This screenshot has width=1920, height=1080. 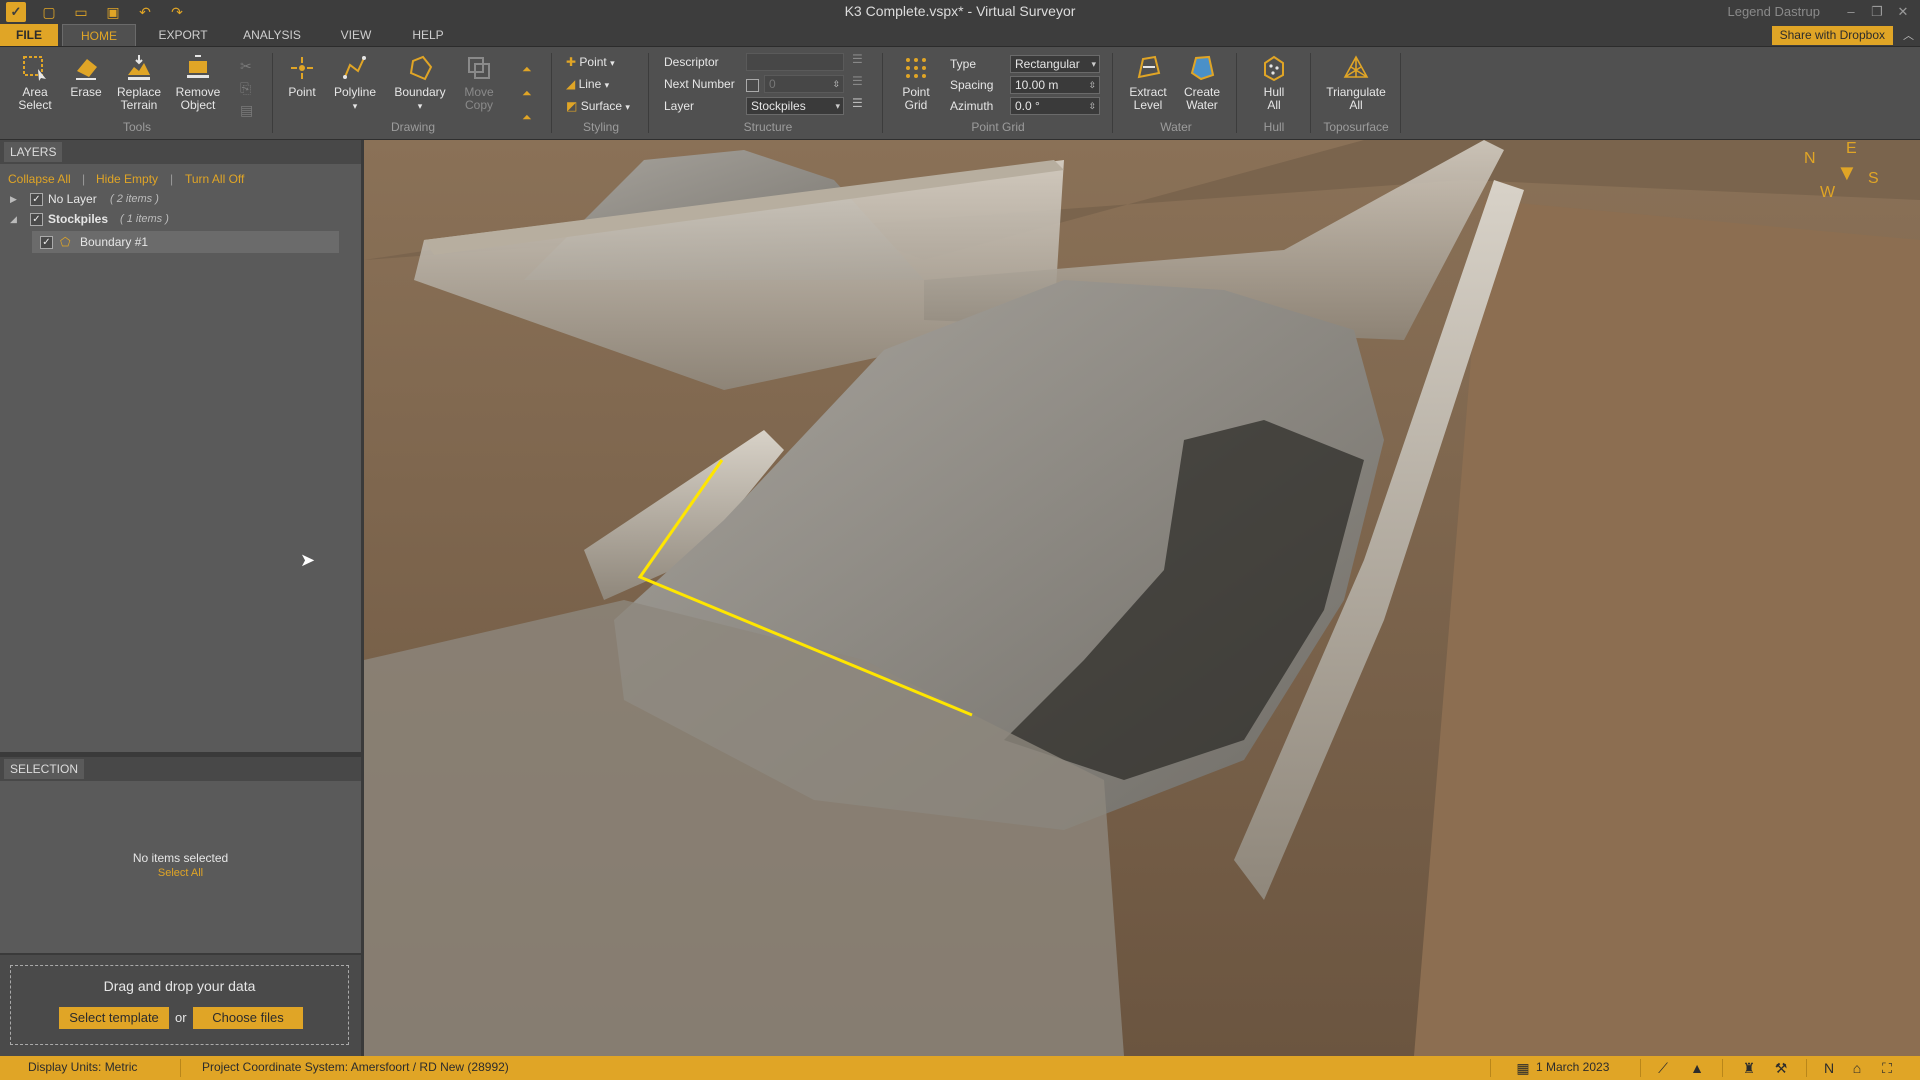 What do you see at coordinates (1908, 35) in the screenshot?
I see `collapse-ribbon-icon: ︿` at bounding box center [1908, 35].